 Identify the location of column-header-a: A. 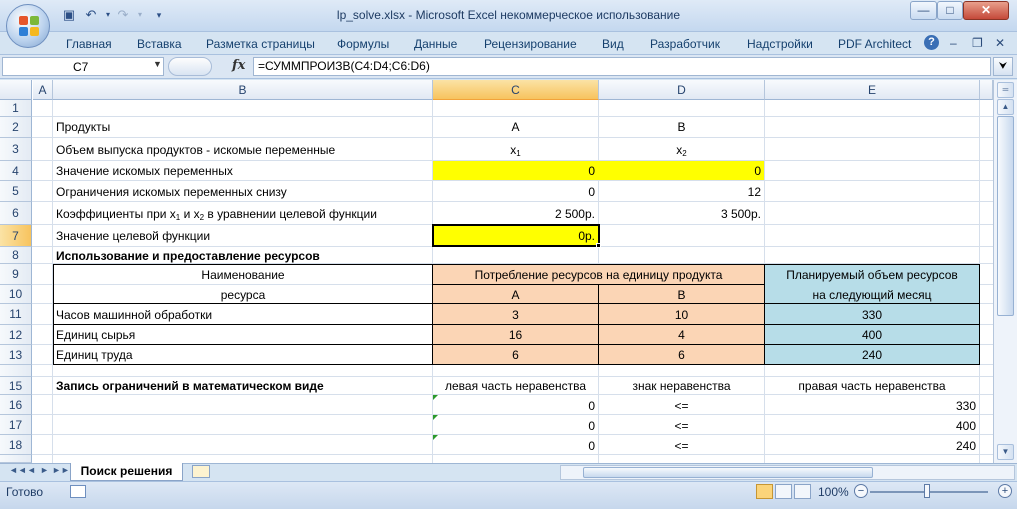
(43, 90).